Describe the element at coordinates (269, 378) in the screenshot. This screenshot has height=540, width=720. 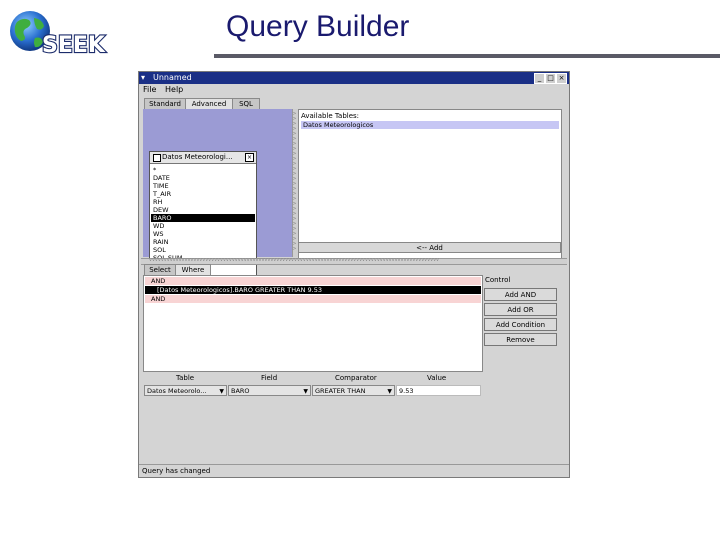
I see `column-header-field: Field` at that location.